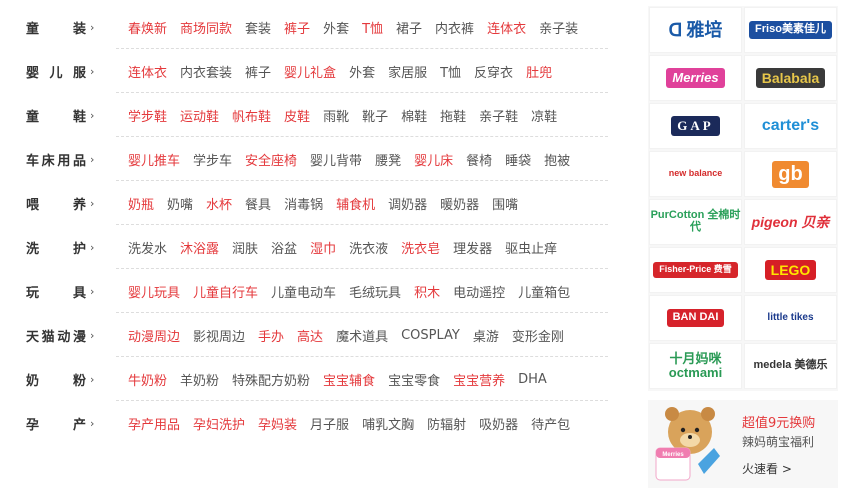  What do you see at coordinates (271, 159) in the screenshot?
I see `category-link: 安全座椅` at bounding box center [271, 159].